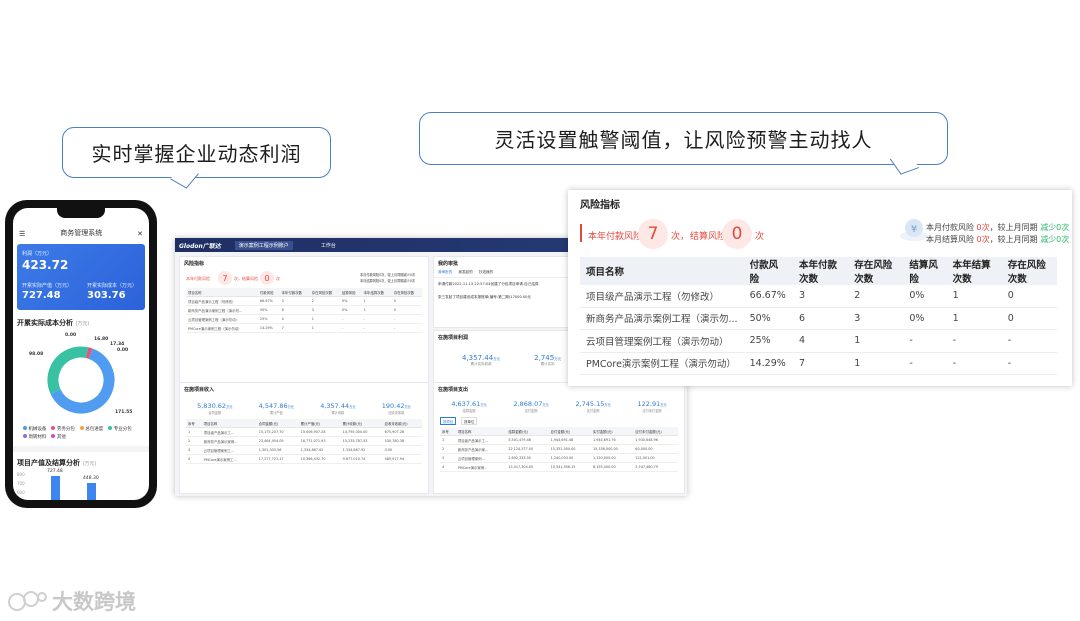  I want to click on risk-settle-count: 0, so click(737, 234).